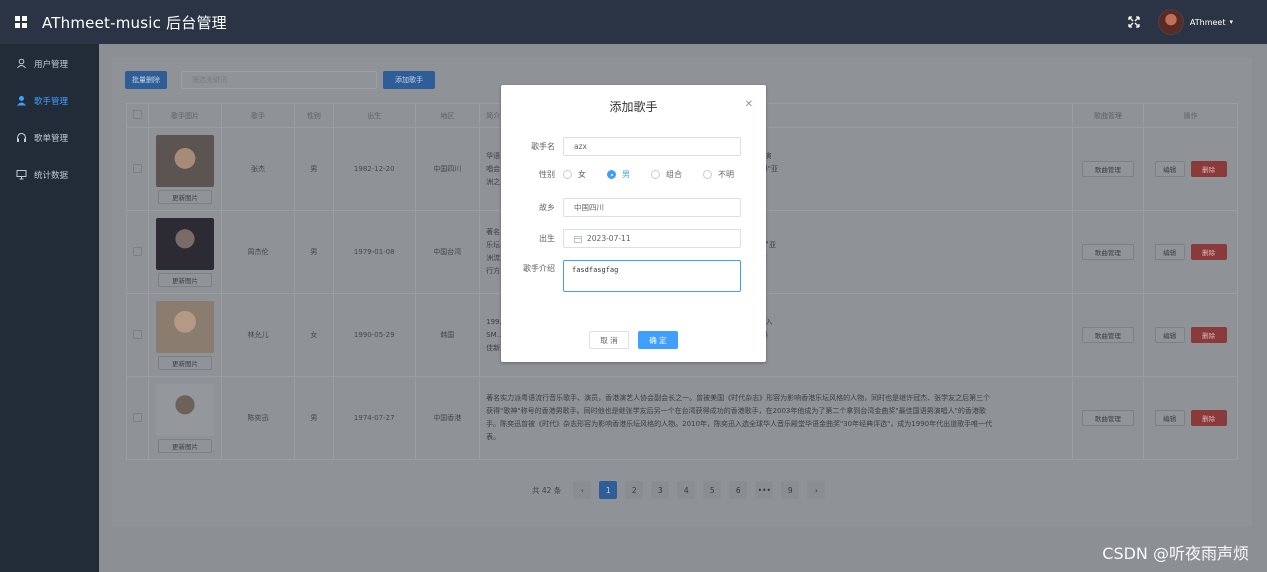 Image resolution: width=1267 pixels, height=572 pixels. What do you see at coordinates (258, 335) in the screenshot?
I see `singer-name: 林允儿` at bounding box center [258, 335].